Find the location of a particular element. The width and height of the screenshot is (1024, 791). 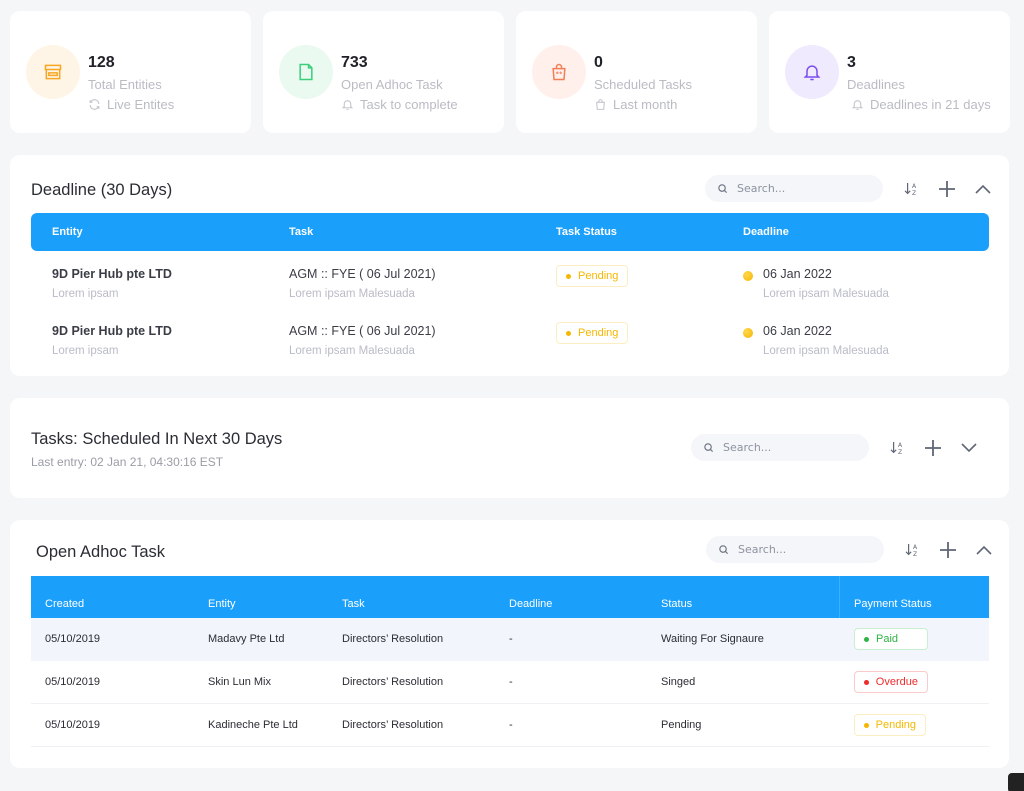

stat-sub-text: Deadlines in 21 days is located at coordinates (930, 104).